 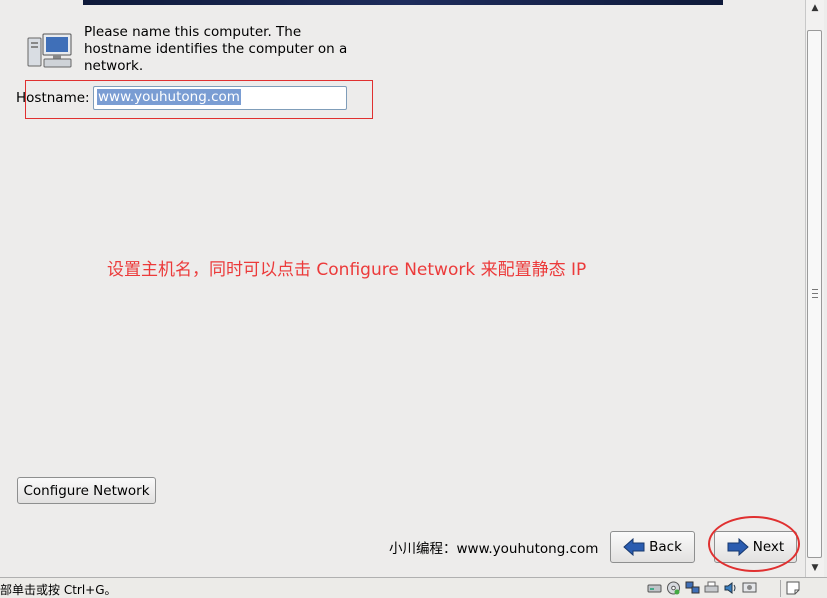 What do you see at coordinates (749, 588) in the screenshot?
I see `display-icon` at bounding box center [749, 588].